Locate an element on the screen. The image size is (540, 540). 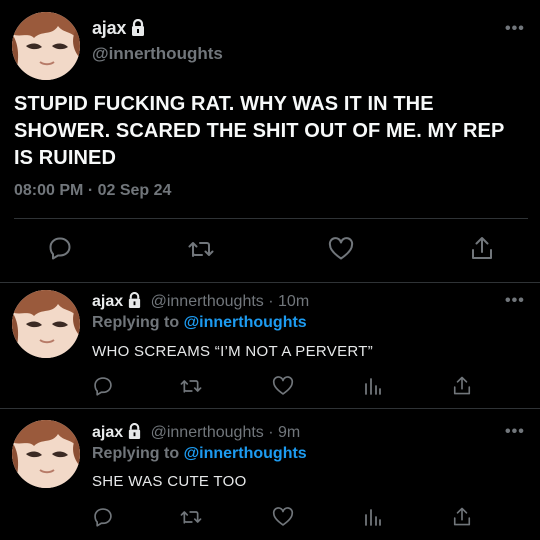
reply-text: WHO SCREAMS “I’M NOT A PERVERT” is located at coordinates (233, 351).